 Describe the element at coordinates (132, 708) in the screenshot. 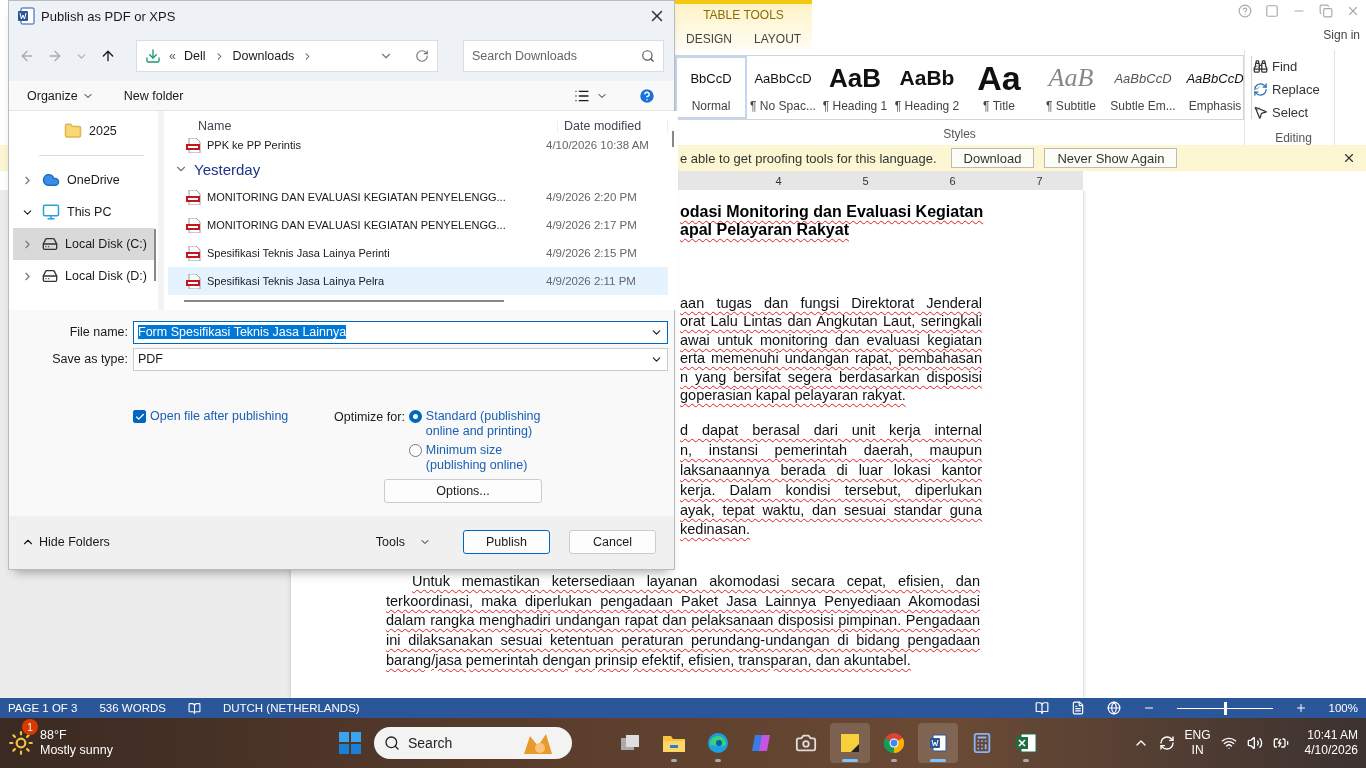

I see `word-count: 536 WORDS` at that location.